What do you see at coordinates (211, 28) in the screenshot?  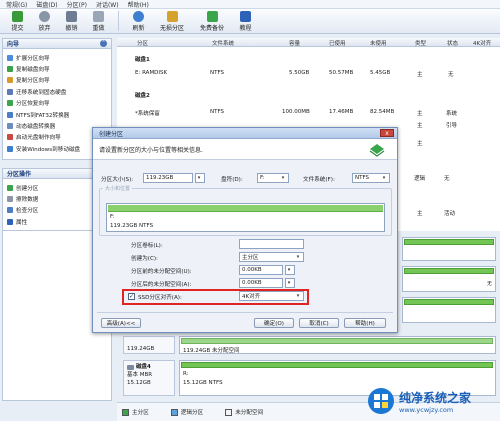 I see `free-backup-label: 免费备份` at bounding box center [211, 28].